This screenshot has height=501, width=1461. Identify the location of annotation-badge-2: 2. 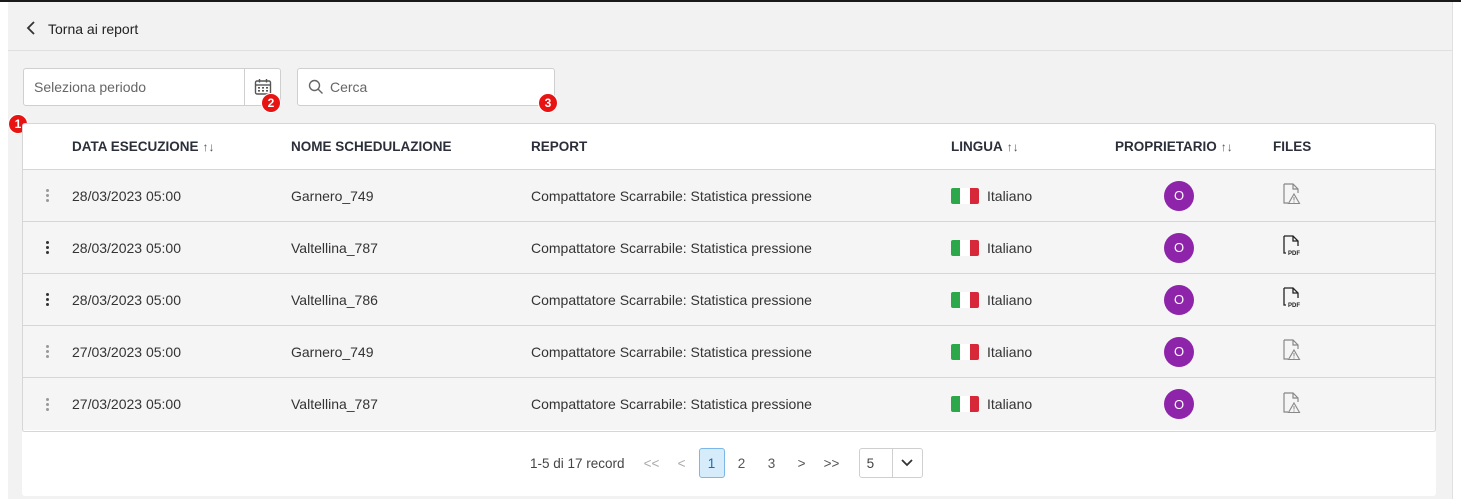
(271, 103).